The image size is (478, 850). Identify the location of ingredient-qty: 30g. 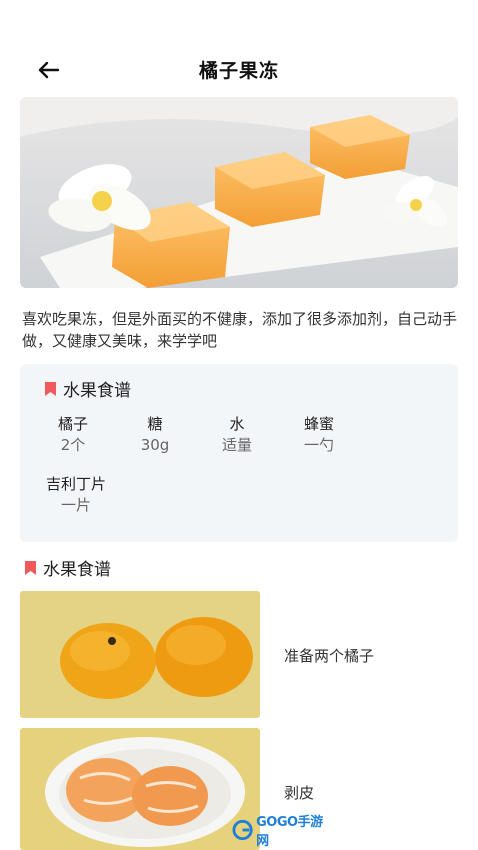
(155, 445).